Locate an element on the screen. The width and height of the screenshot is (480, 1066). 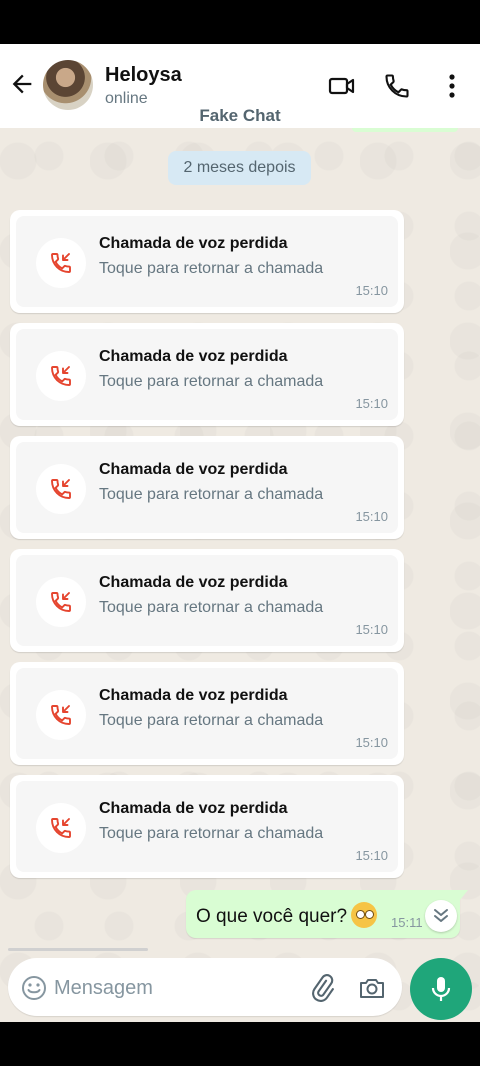
vertical-dots-icon is located at coordinates (452, 86).